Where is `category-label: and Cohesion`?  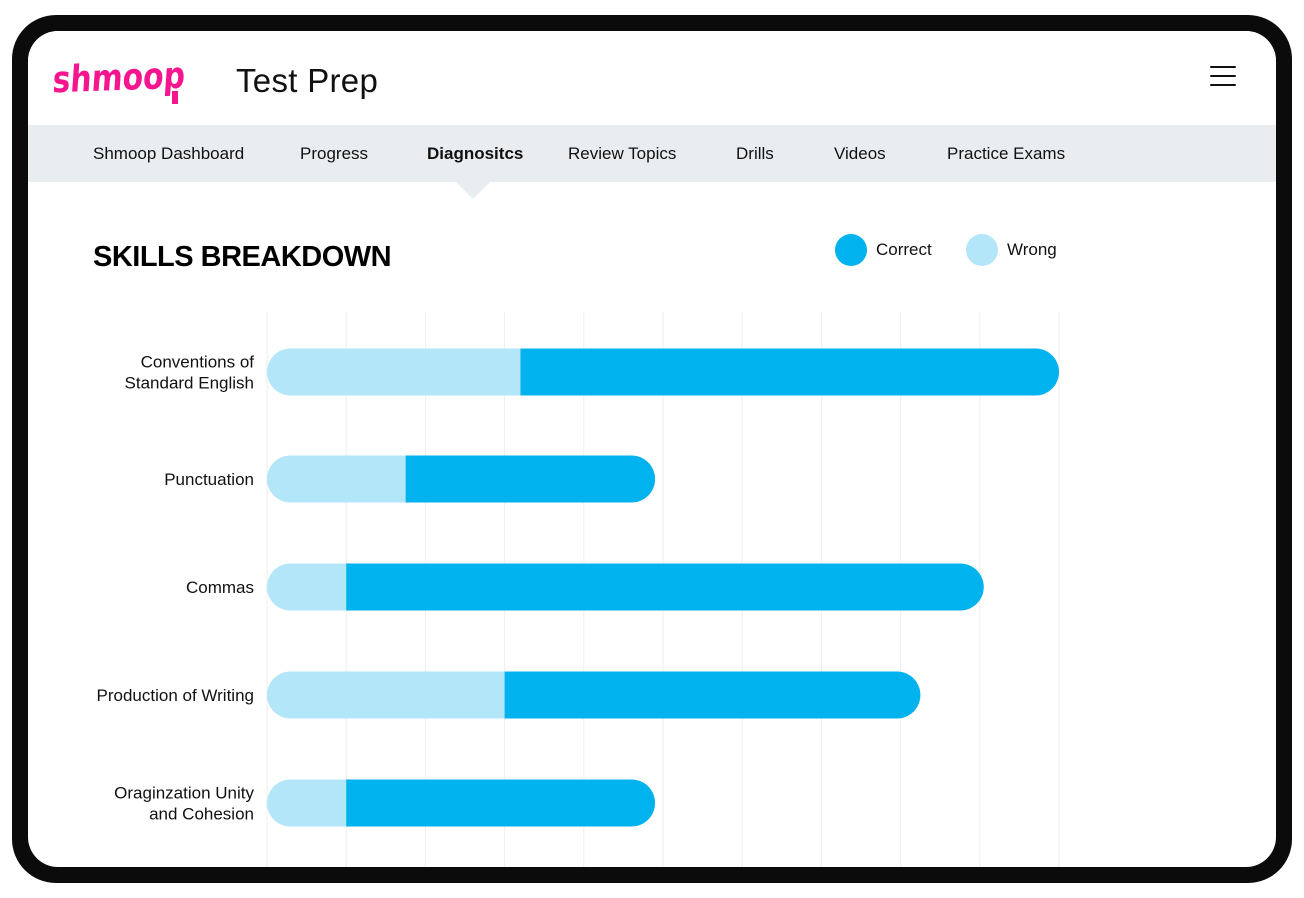 category-label: and Cohesion is located at coordinates (201, 814).